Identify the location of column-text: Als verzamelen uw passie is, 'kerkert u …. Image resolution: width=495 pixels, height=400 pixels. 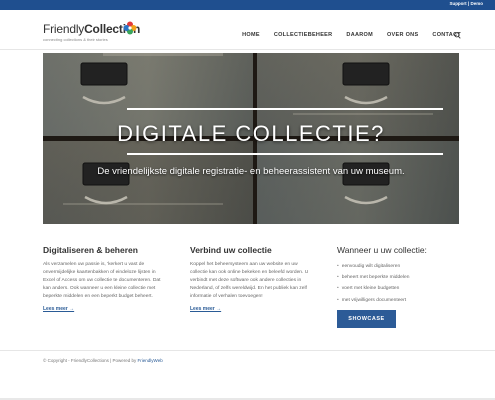
(102, 281).